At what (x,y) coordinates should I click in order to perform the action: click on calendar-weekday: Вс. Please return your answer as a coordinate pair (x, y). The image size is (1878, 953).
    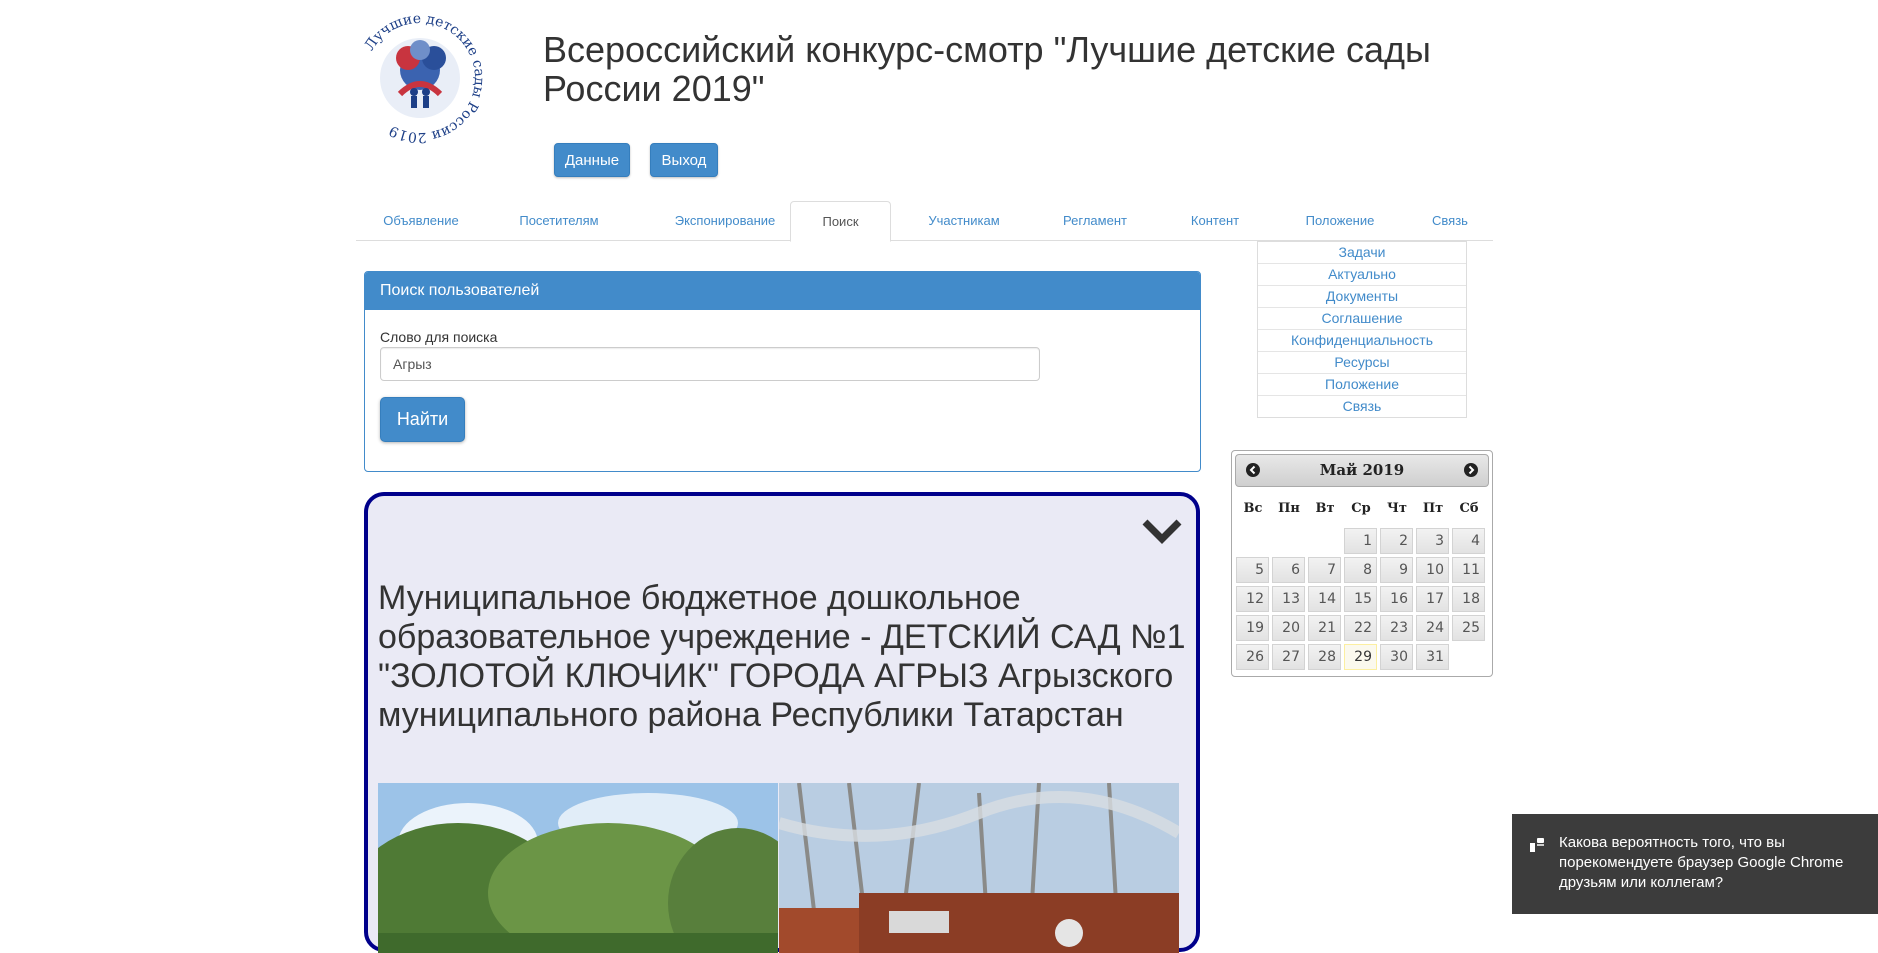
    Looking at the image, I should click on (1253, 508).